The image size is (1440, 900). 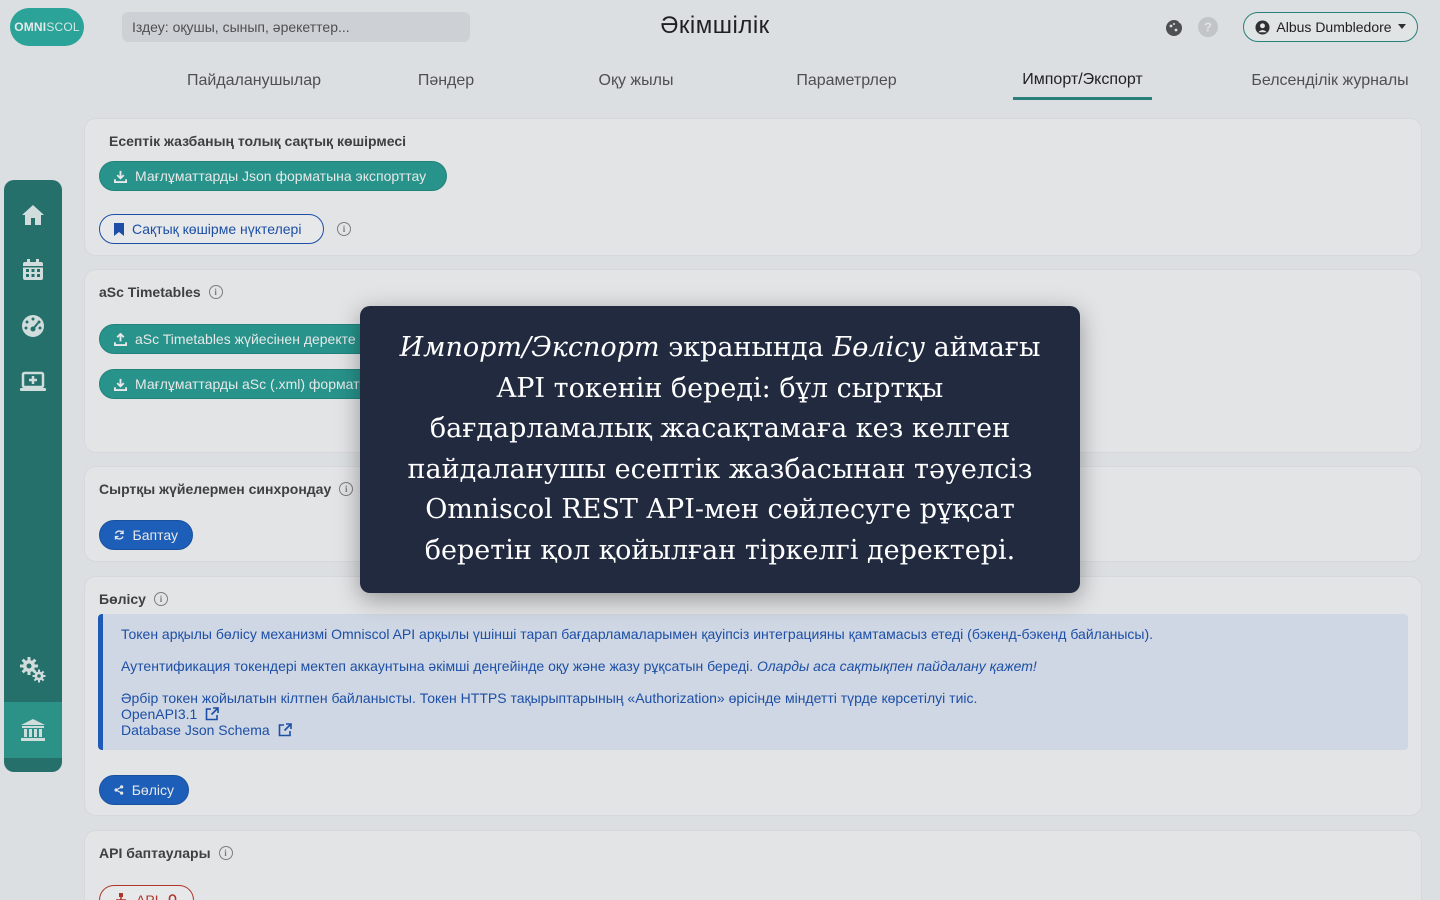 I want to click on backup-points-label: Сақтық көшірме нүктелері, so click(x=217, y=229).